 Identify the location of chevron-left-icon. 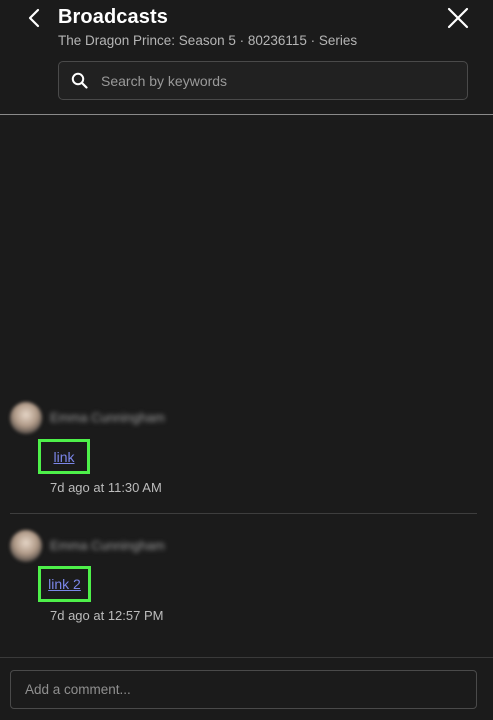
(34, 18).